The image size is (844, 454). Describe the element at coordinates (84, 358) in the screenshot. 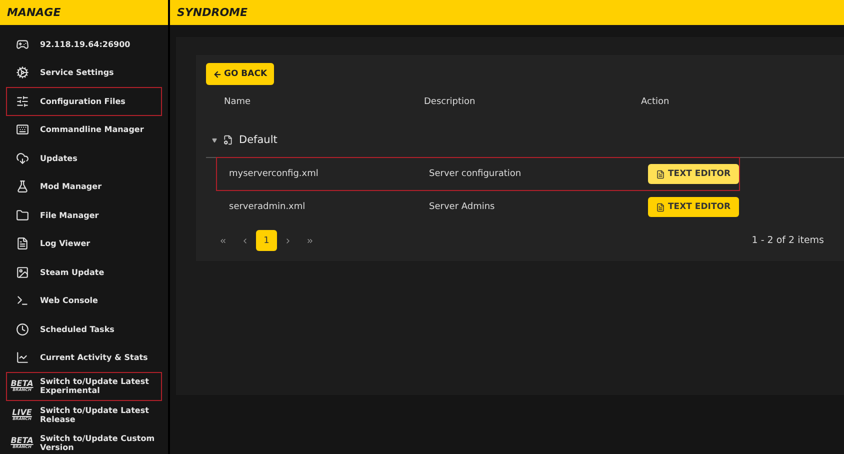

I see `sidebar-item: Current Activity & Stats` at that location.